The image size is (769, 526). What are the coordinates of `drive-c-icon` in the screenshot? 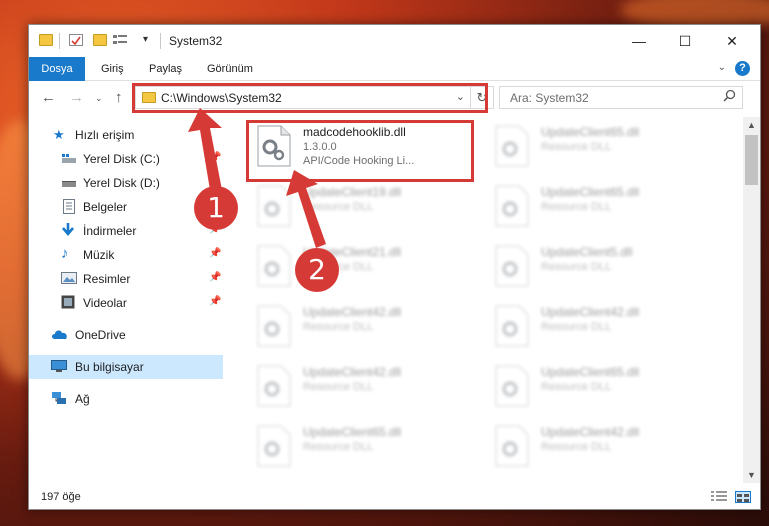 It's located at (69, 160).